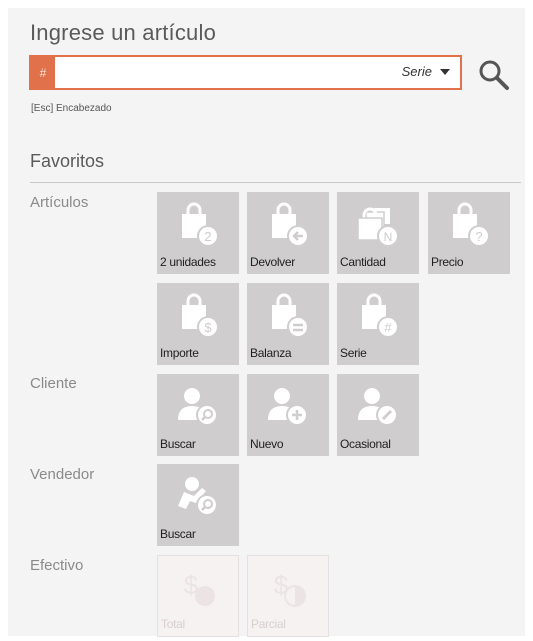  I want to click on tile-precio: ? Precio, so click(469, 233).